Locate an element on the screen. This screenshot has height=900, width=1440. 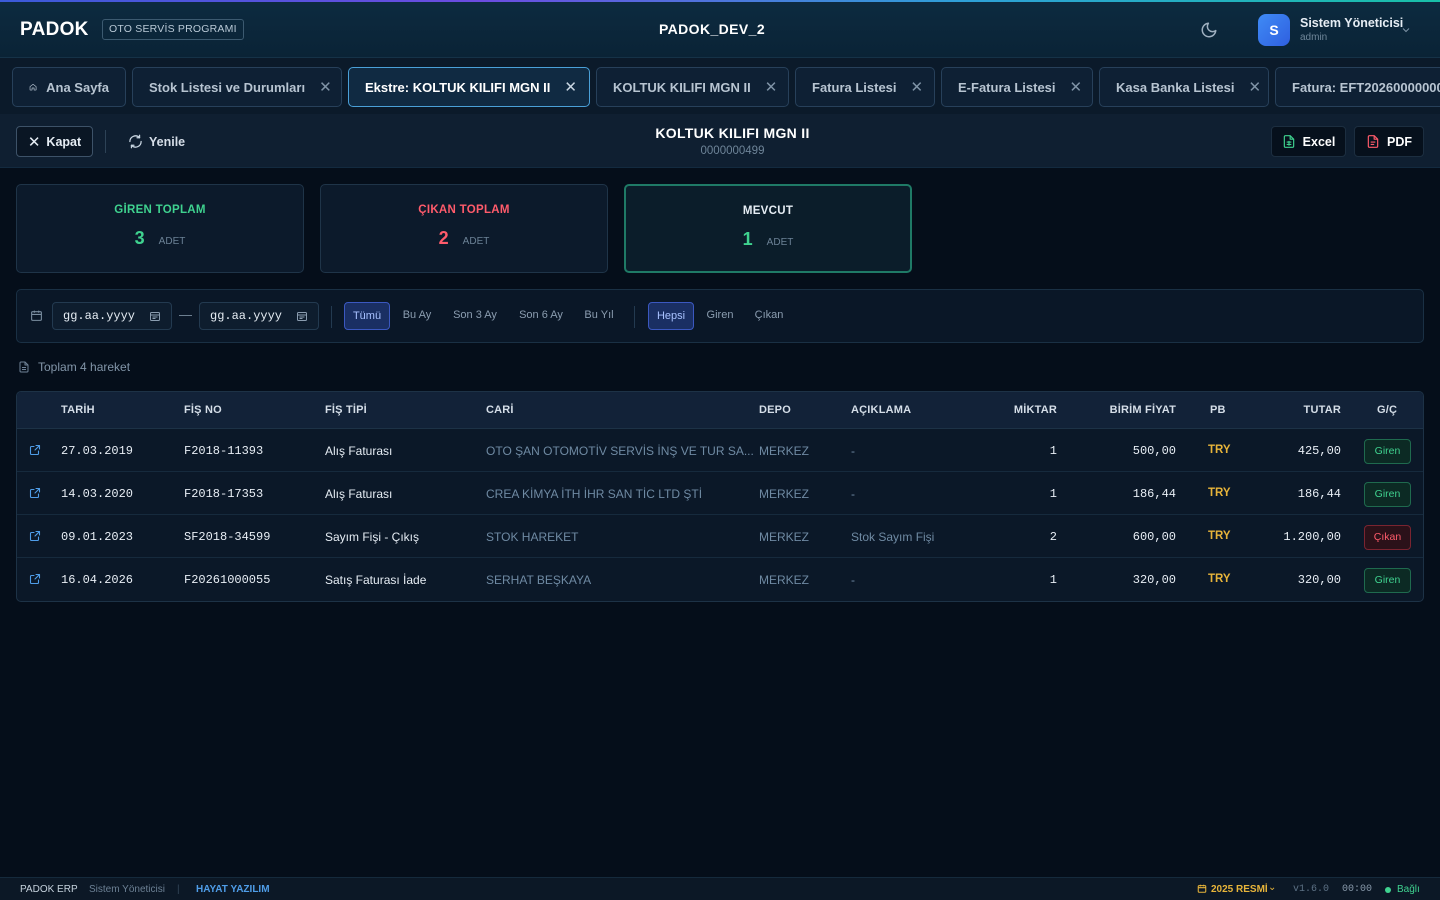
tab-stok-listesi: Stok Listesi ve Durumları ✕ is located at coordinates (237, 87).